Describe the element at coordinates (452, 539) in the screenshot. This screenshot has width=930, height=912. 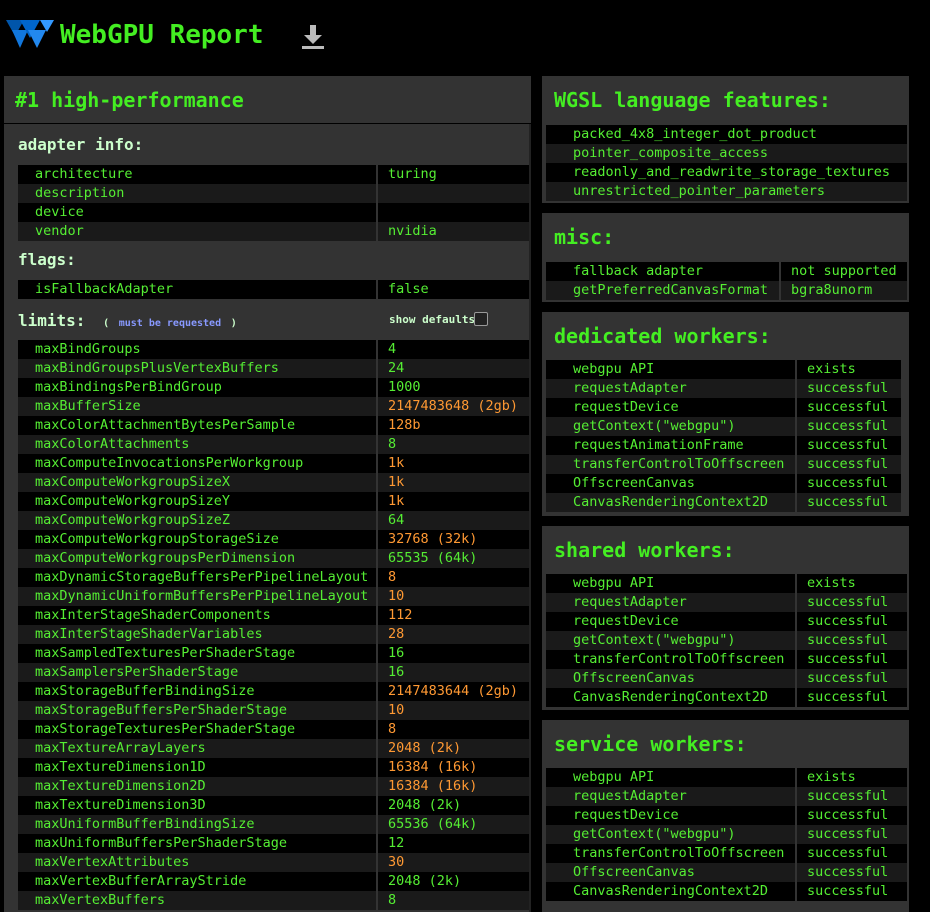
I see `limit-row-value: 32768 (32k)` at that location.